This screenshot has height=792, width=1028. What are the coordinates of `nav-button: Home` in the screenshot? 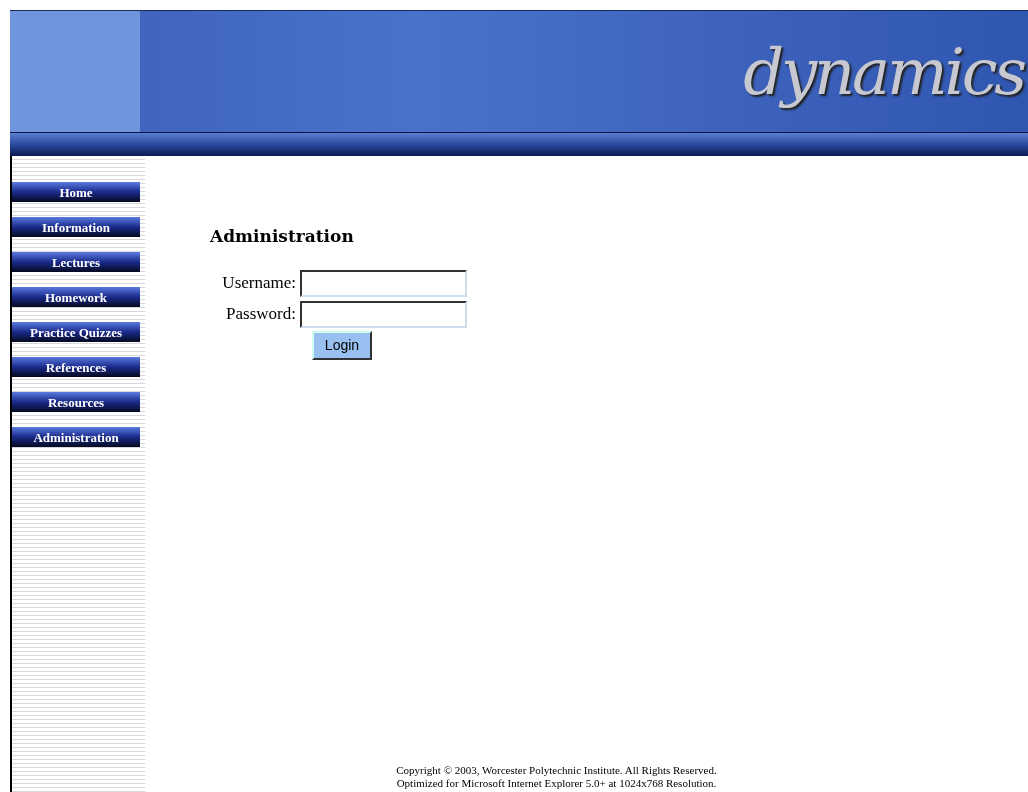 It's located at (76, 192).